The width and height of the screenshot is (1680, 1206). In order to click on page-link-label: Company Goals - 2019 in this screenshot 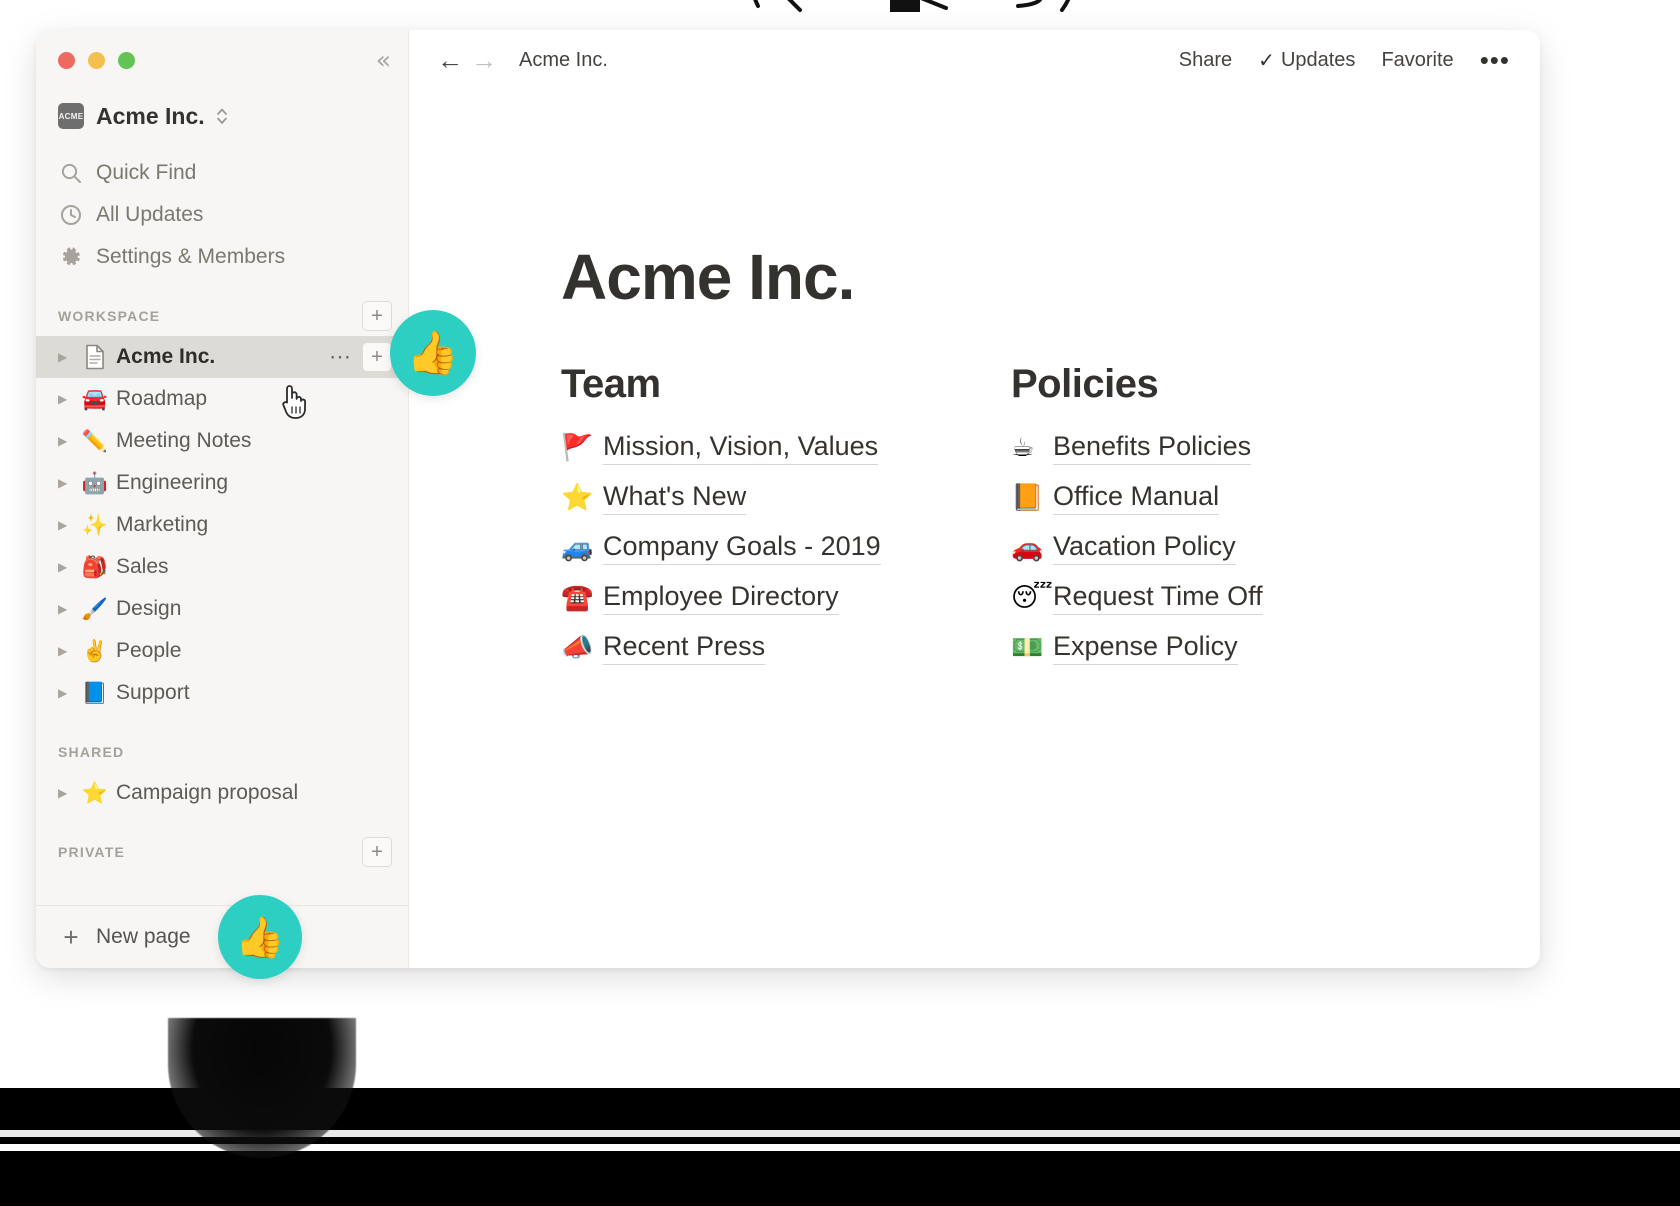, I will do `click(742, 548)`.